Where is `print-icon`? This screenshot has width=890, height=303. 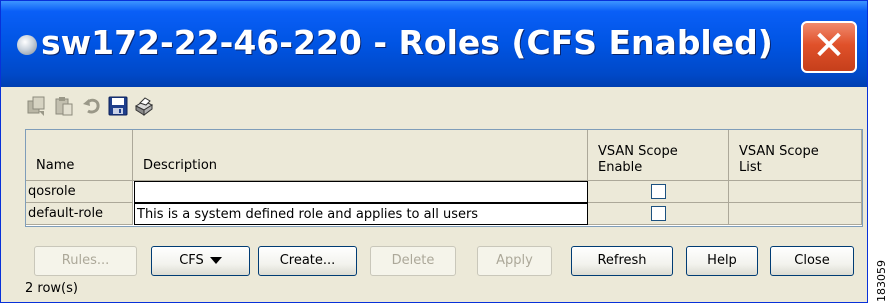 print-icon is located at coordinates (144, 106).